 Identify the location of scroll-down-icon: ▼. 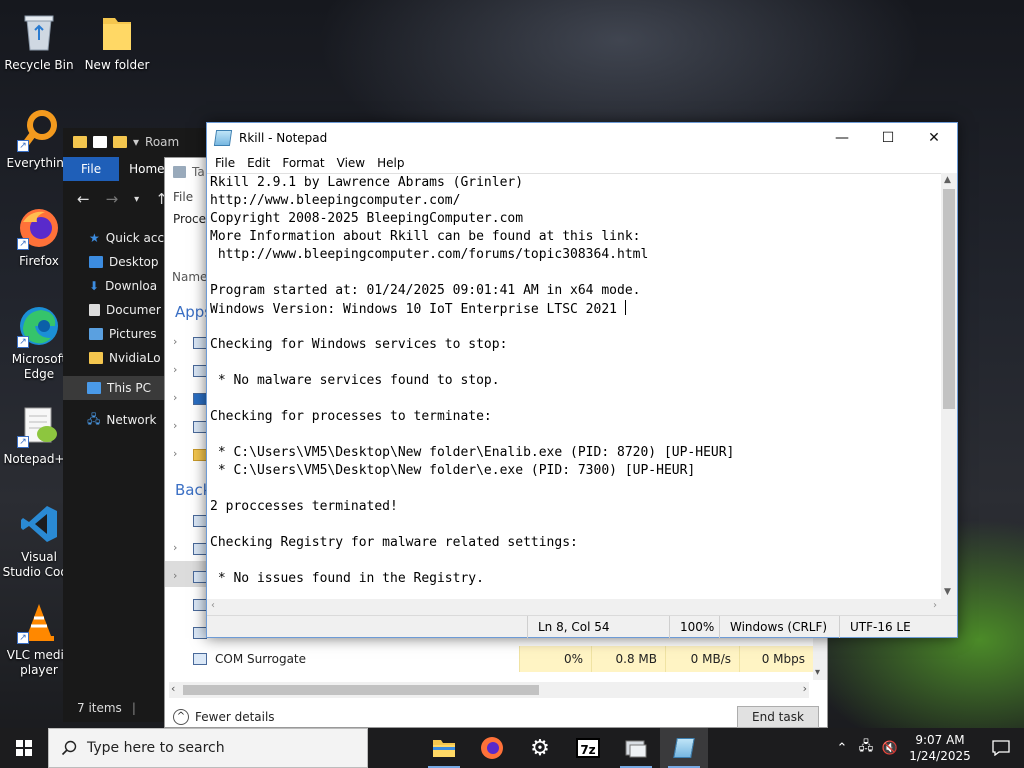
(947, 592).